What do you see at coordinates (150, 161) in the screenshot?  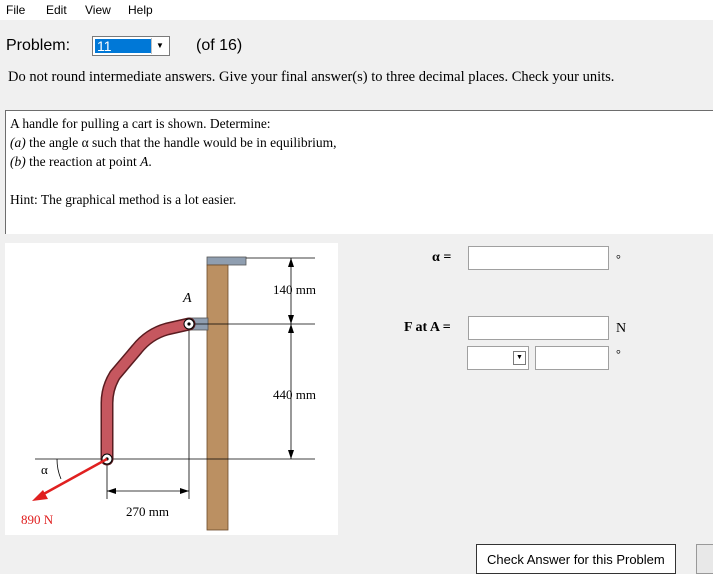 I see `part-b-end: .` at bounding box center [150, 161].